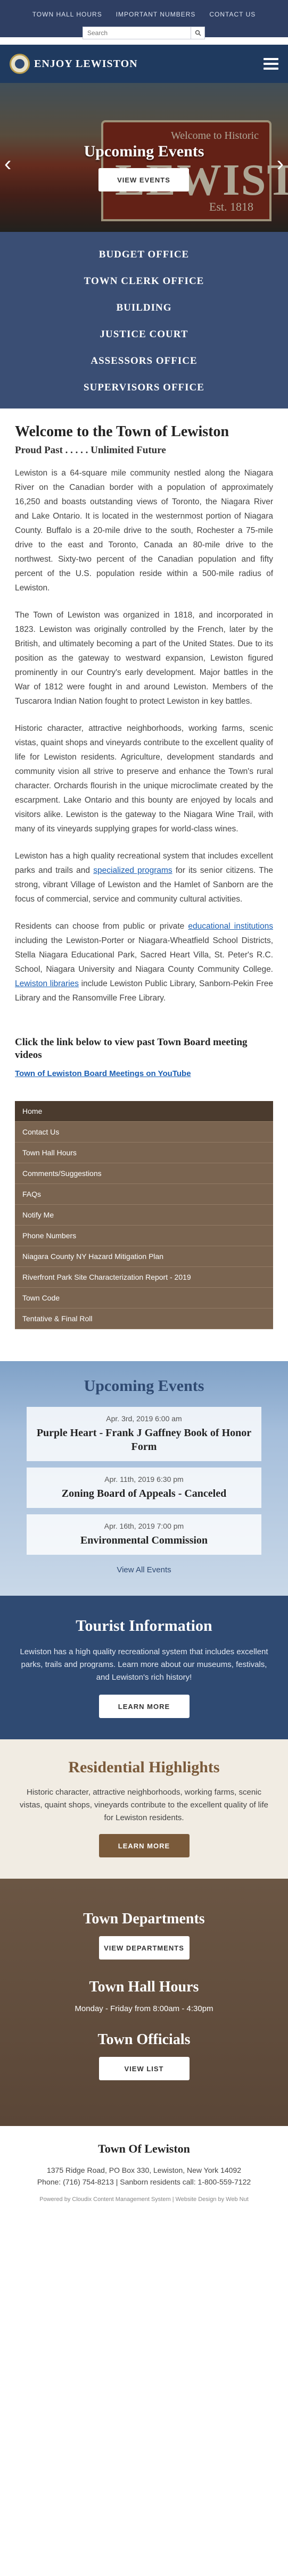 The height and width of the screenshot is (2576, 288). I want to click on hours-text: Monday - Friday from 8:00am - 4:30pm, so click(144, 2009).